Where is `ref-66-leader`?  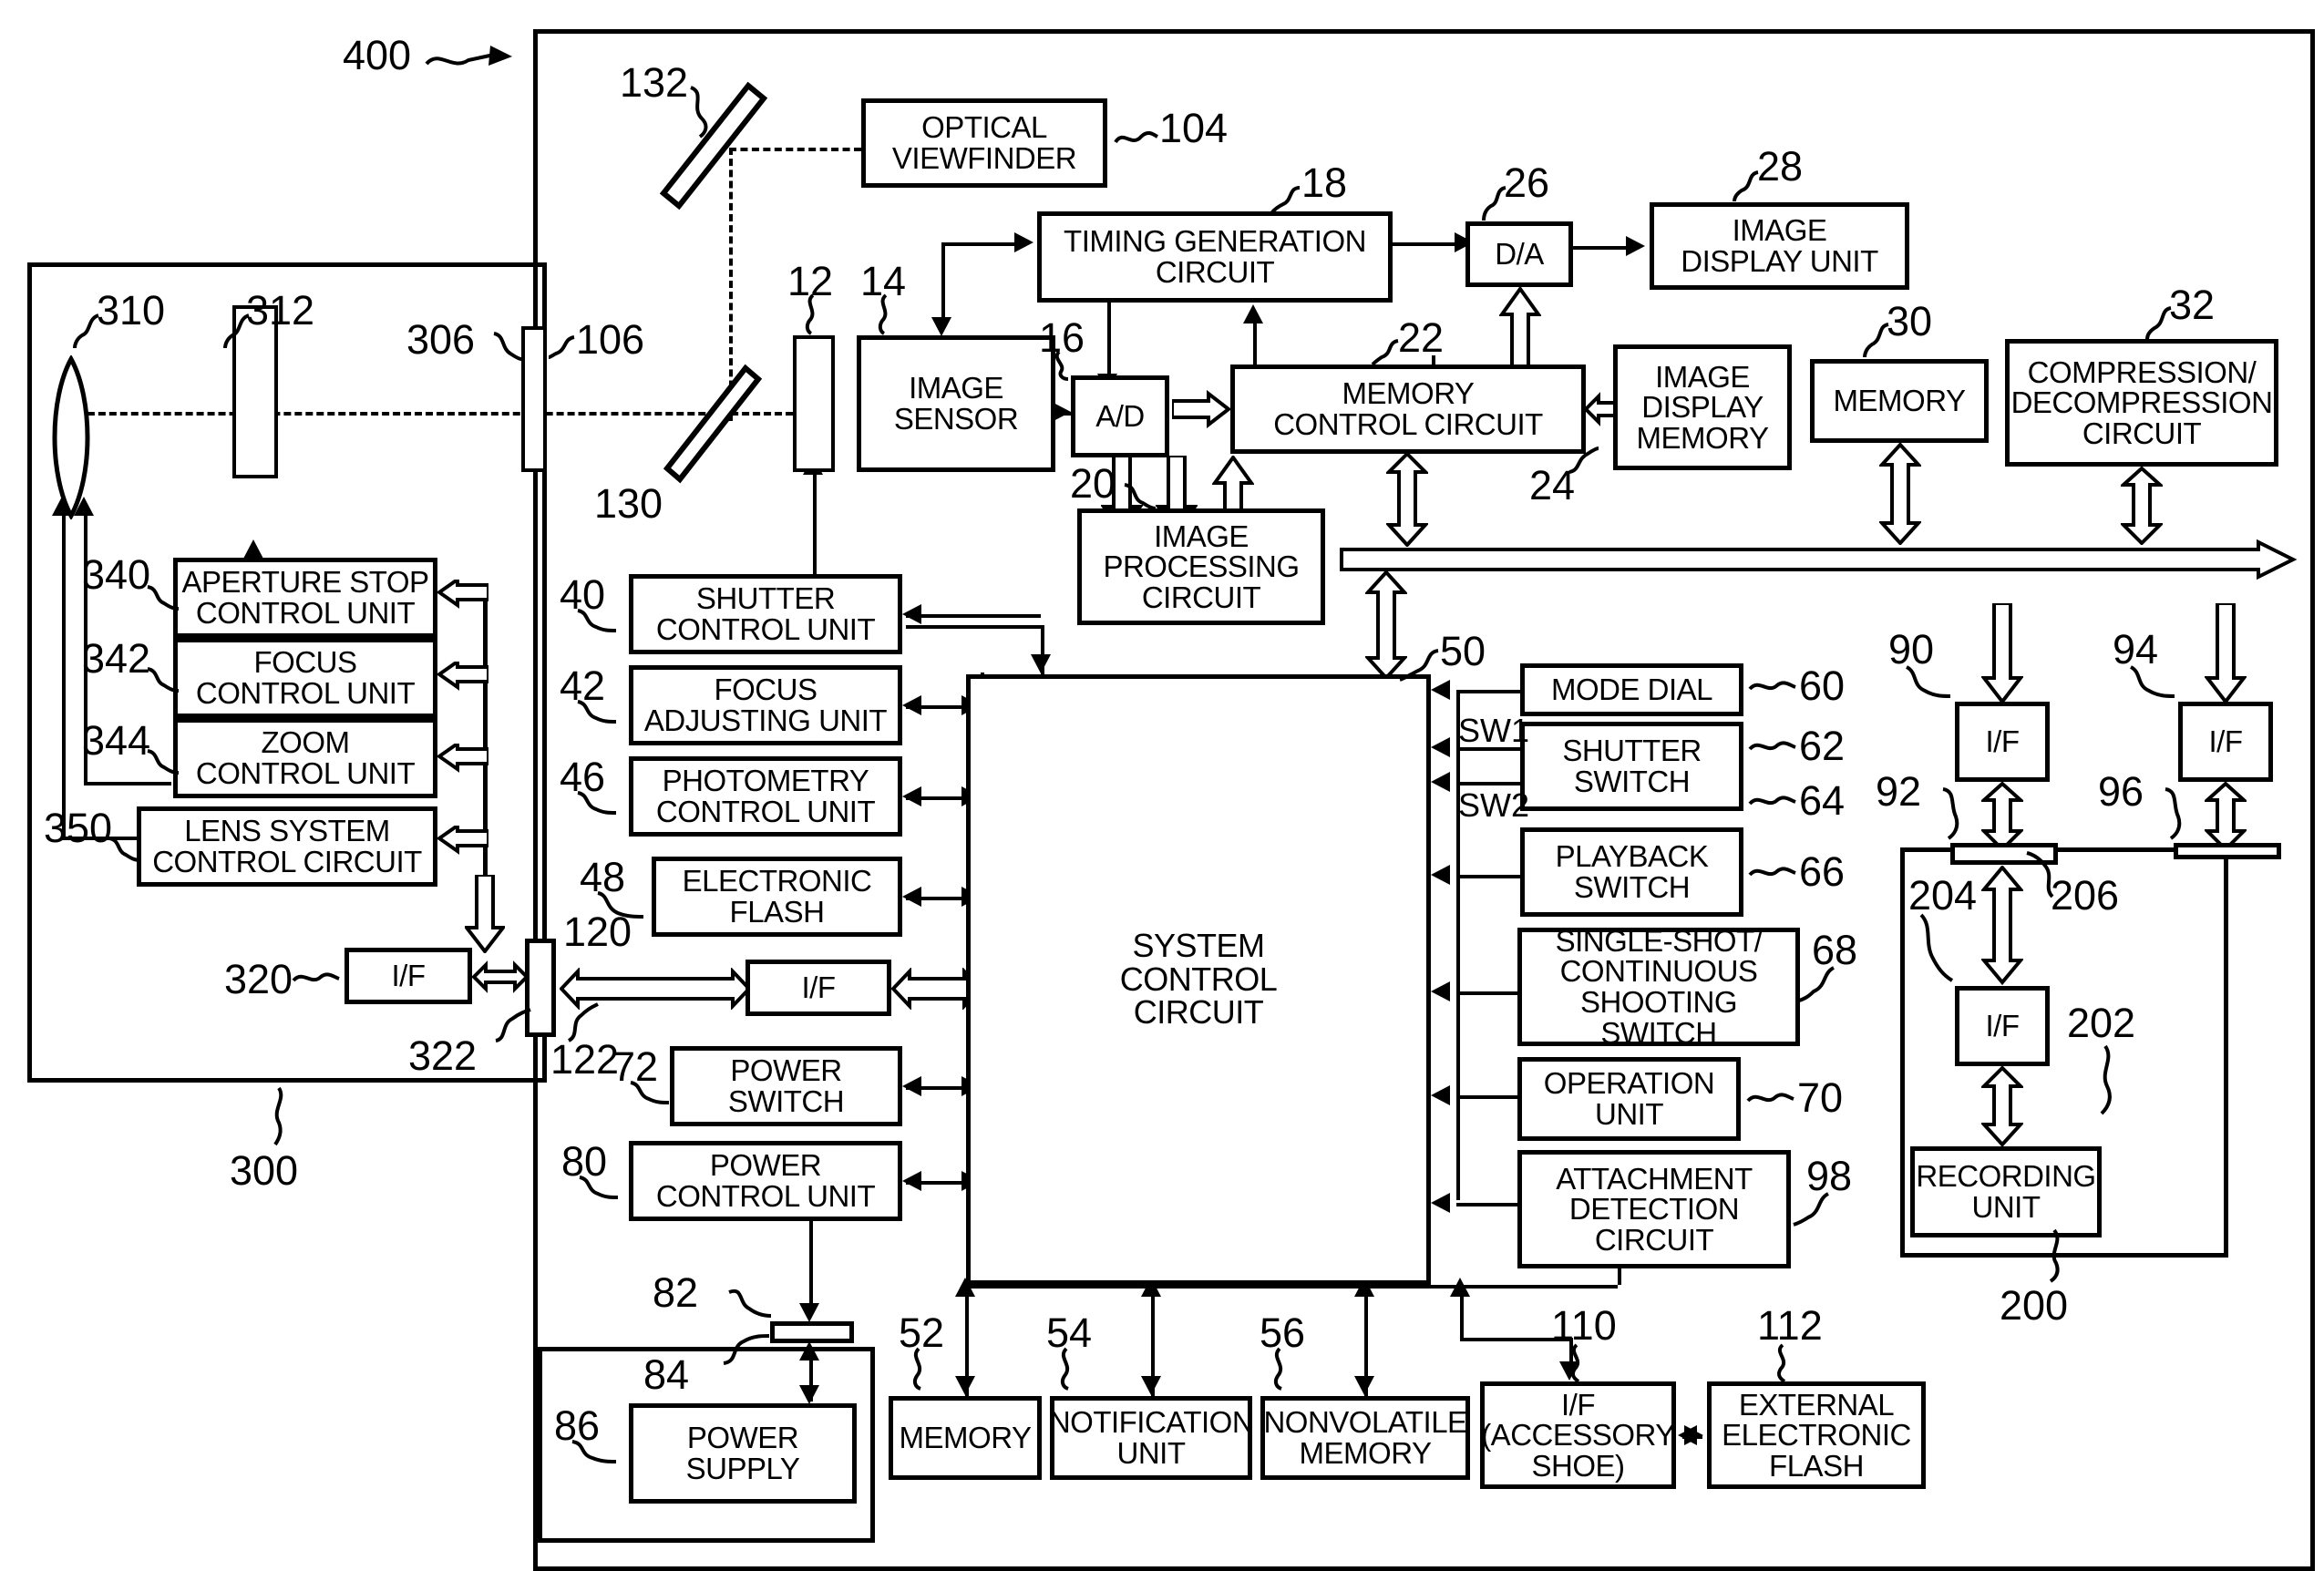 ref-66-leader is located at coordinates (1773, 873).